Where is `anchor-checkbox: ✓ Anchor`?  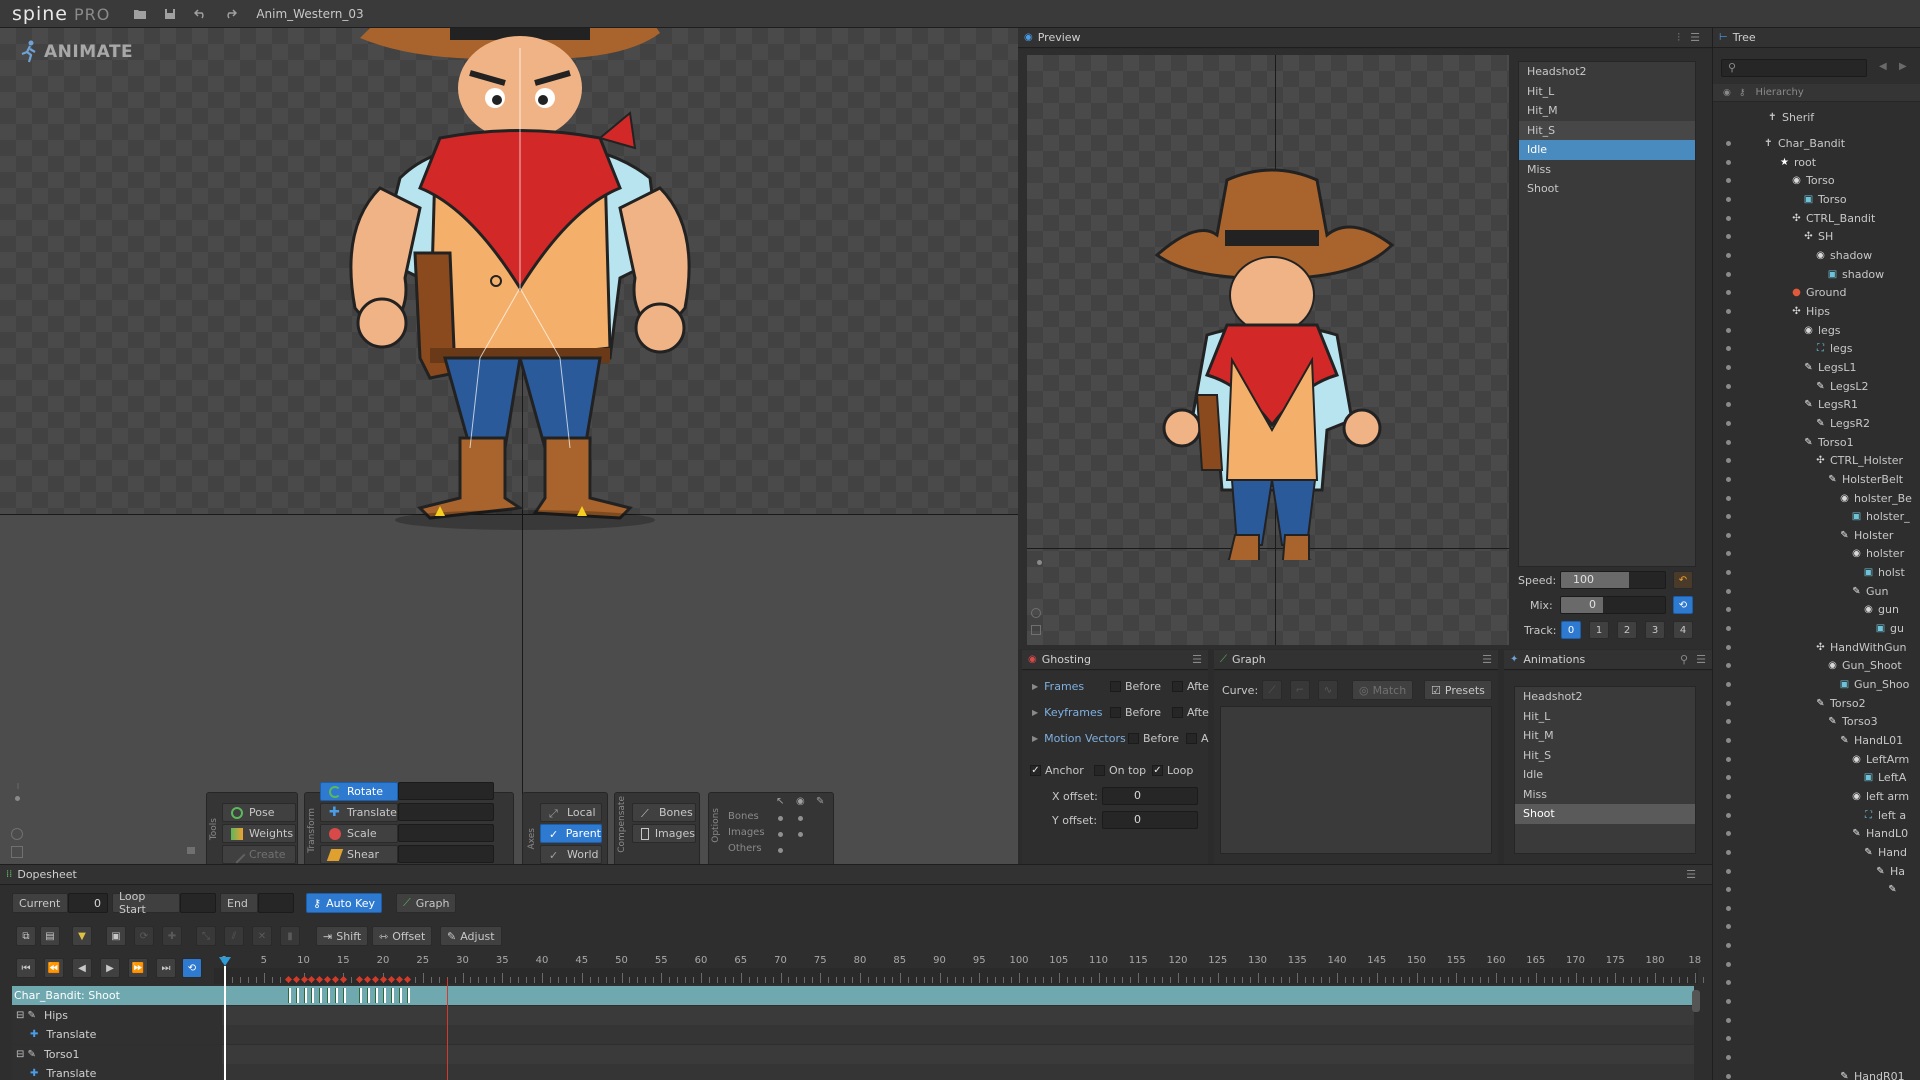
anchor-checkbox: ✓ Anchor is located at coordinates (1057, 770).